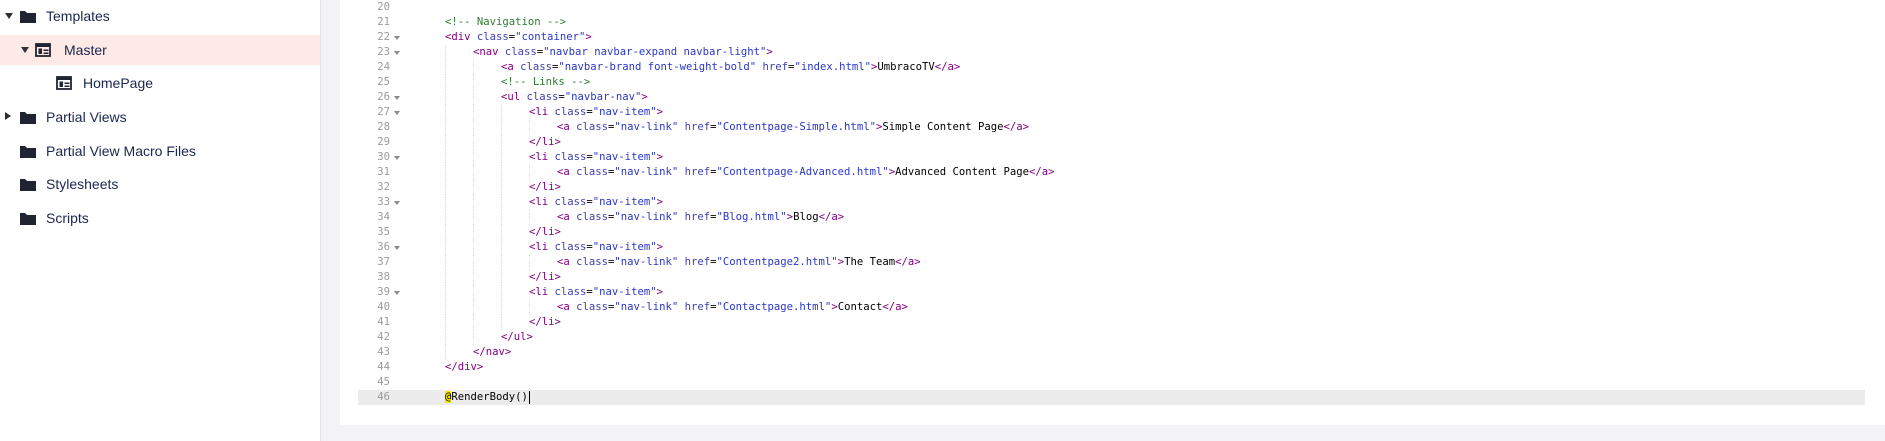 This screenshot has height=441, width=1885. What do you see at coordinates (383, 382) in the screenshot?
I see `line-number: 45` at bounding box center [383, 382].